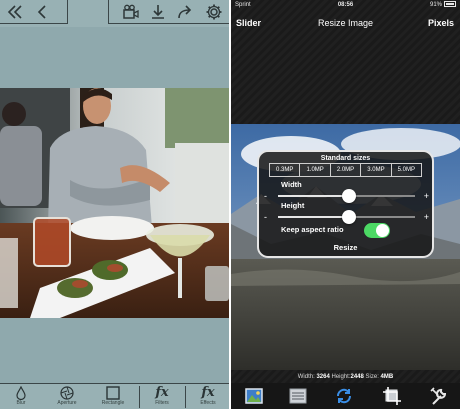 The width and height of the screenshot is (460, 409). Describe the element at coordinates (162, 403) in the screenshot. I see `tool-label: Filters` at that location.